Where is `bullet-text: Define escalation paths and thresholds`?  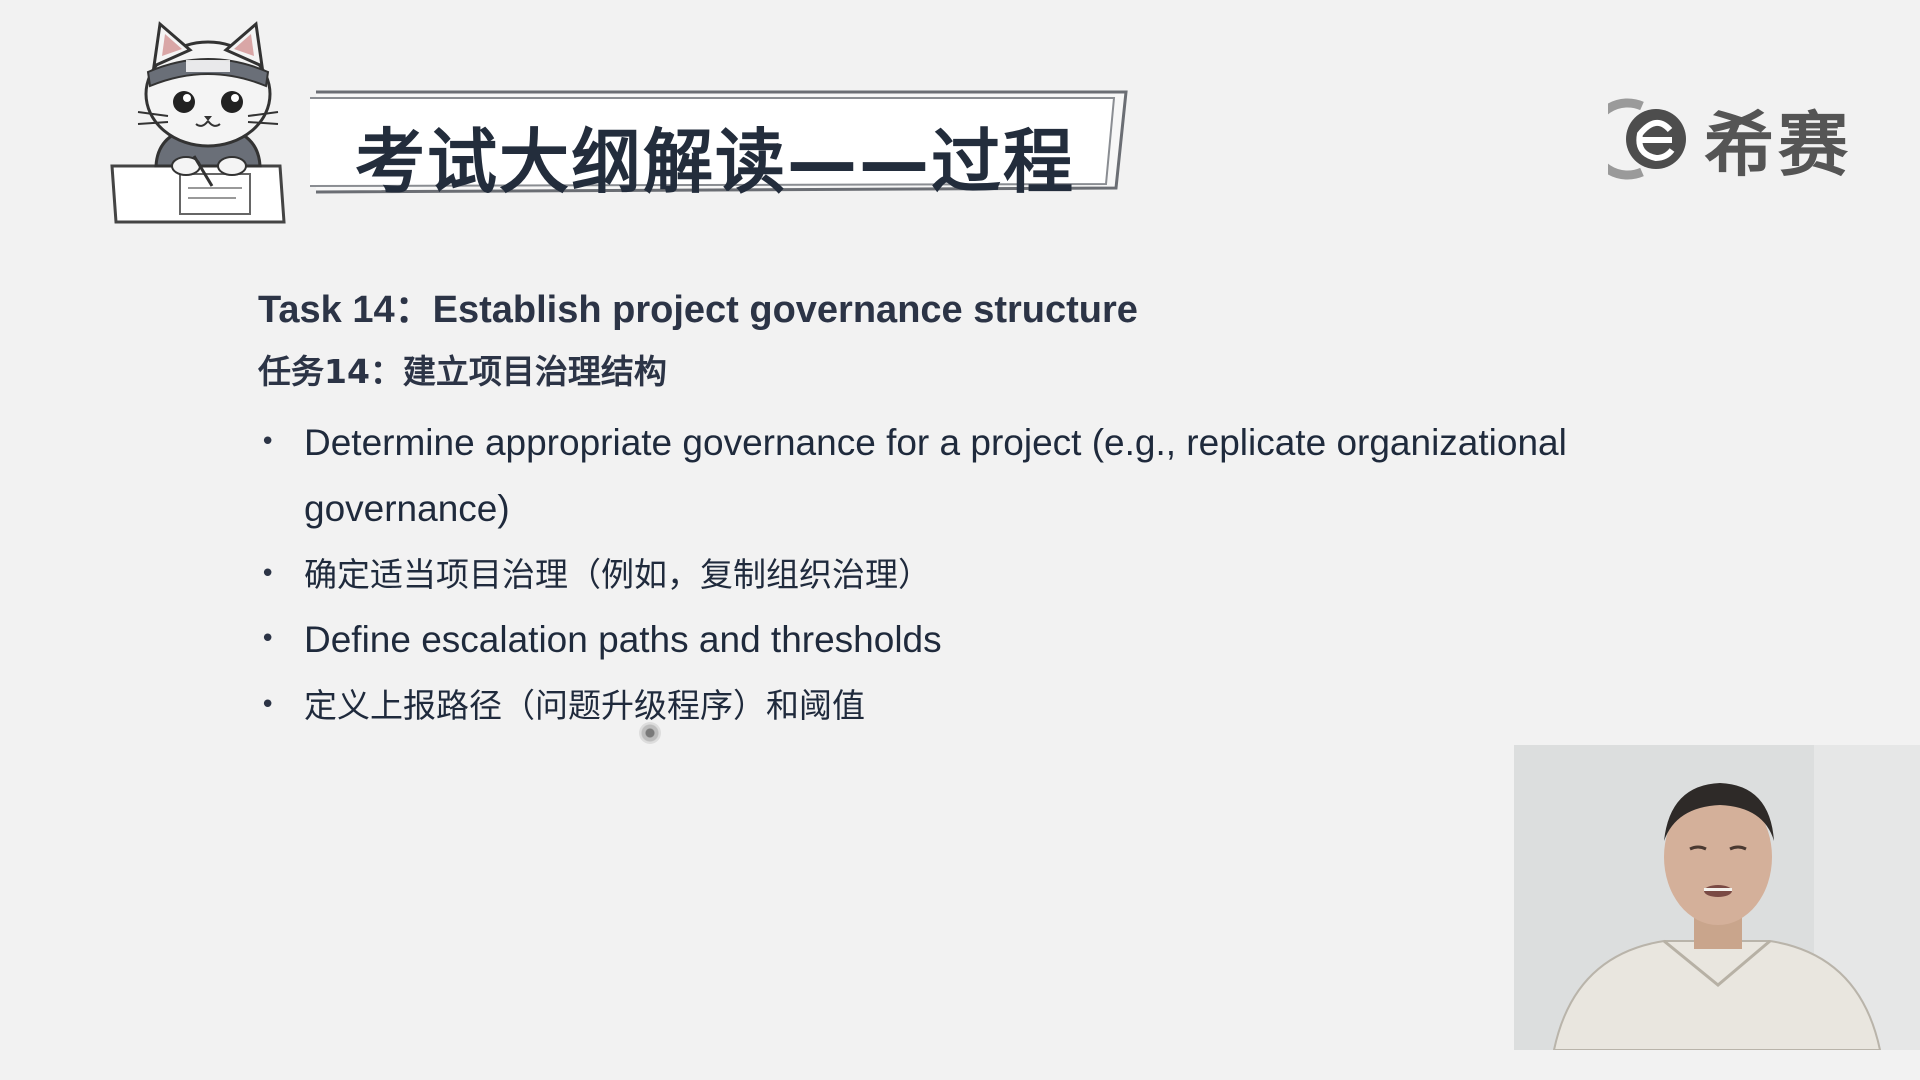
bullet-text: Define escalation paths and thresholds is located at coordinates (623, 639).